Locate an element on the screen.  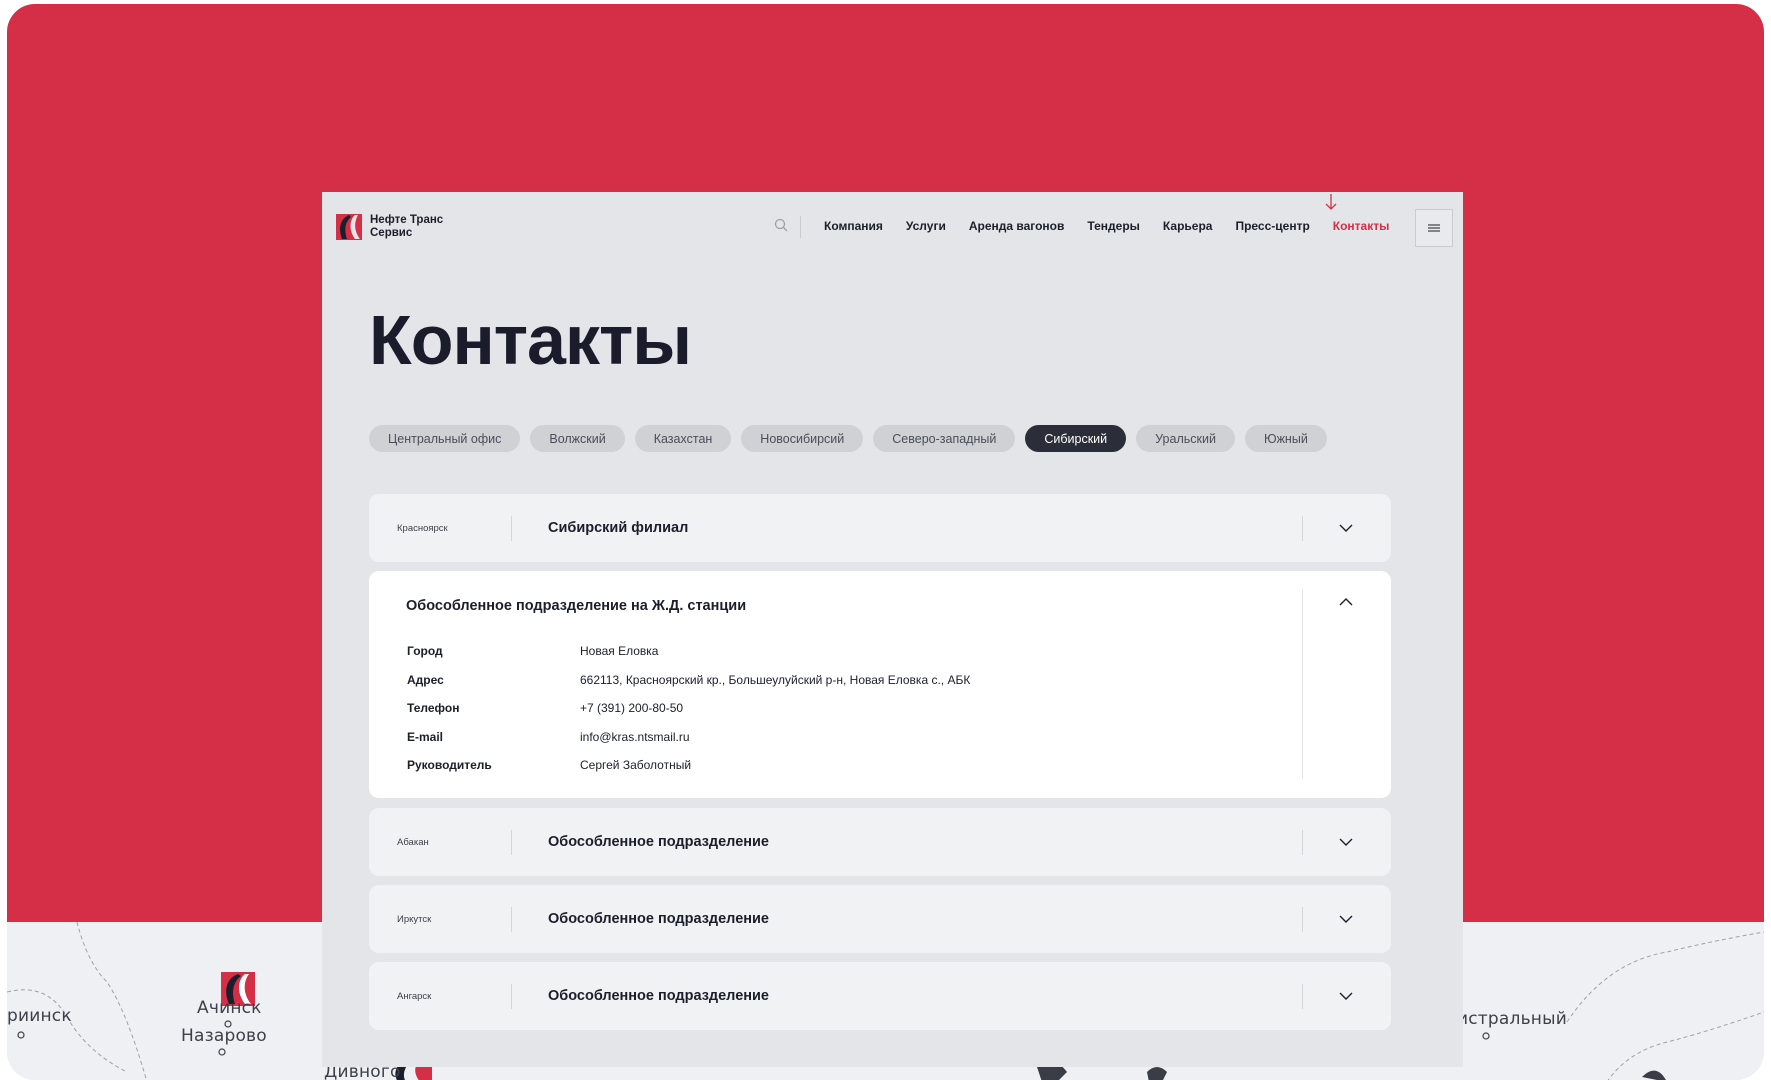
nav-item-company: Компания is located at coordinates (853, 226).